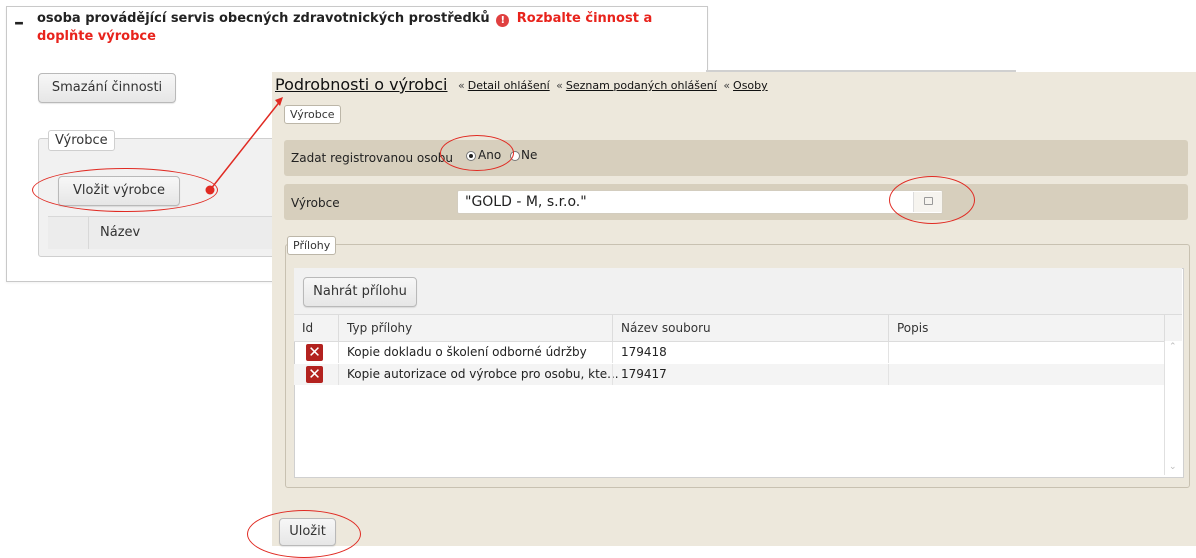  Describe the element at coordinates (1173, 467) in the screenshot. I see `scroll-down-icon: ⌄` at that location.